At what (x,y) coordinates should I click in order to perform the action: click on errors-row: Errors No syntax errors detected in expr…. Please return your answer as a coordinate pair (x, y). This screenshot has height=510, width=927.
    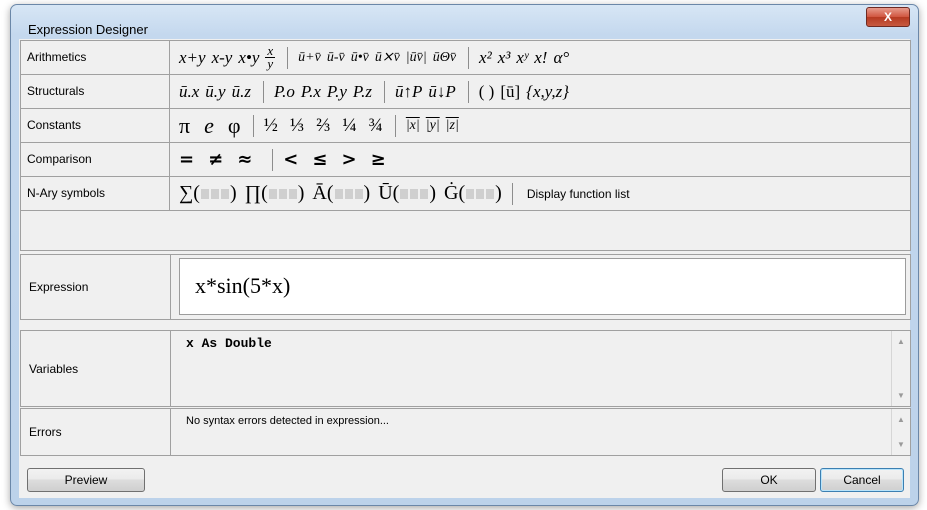
    Looking at the image, I should click on (465, 432).